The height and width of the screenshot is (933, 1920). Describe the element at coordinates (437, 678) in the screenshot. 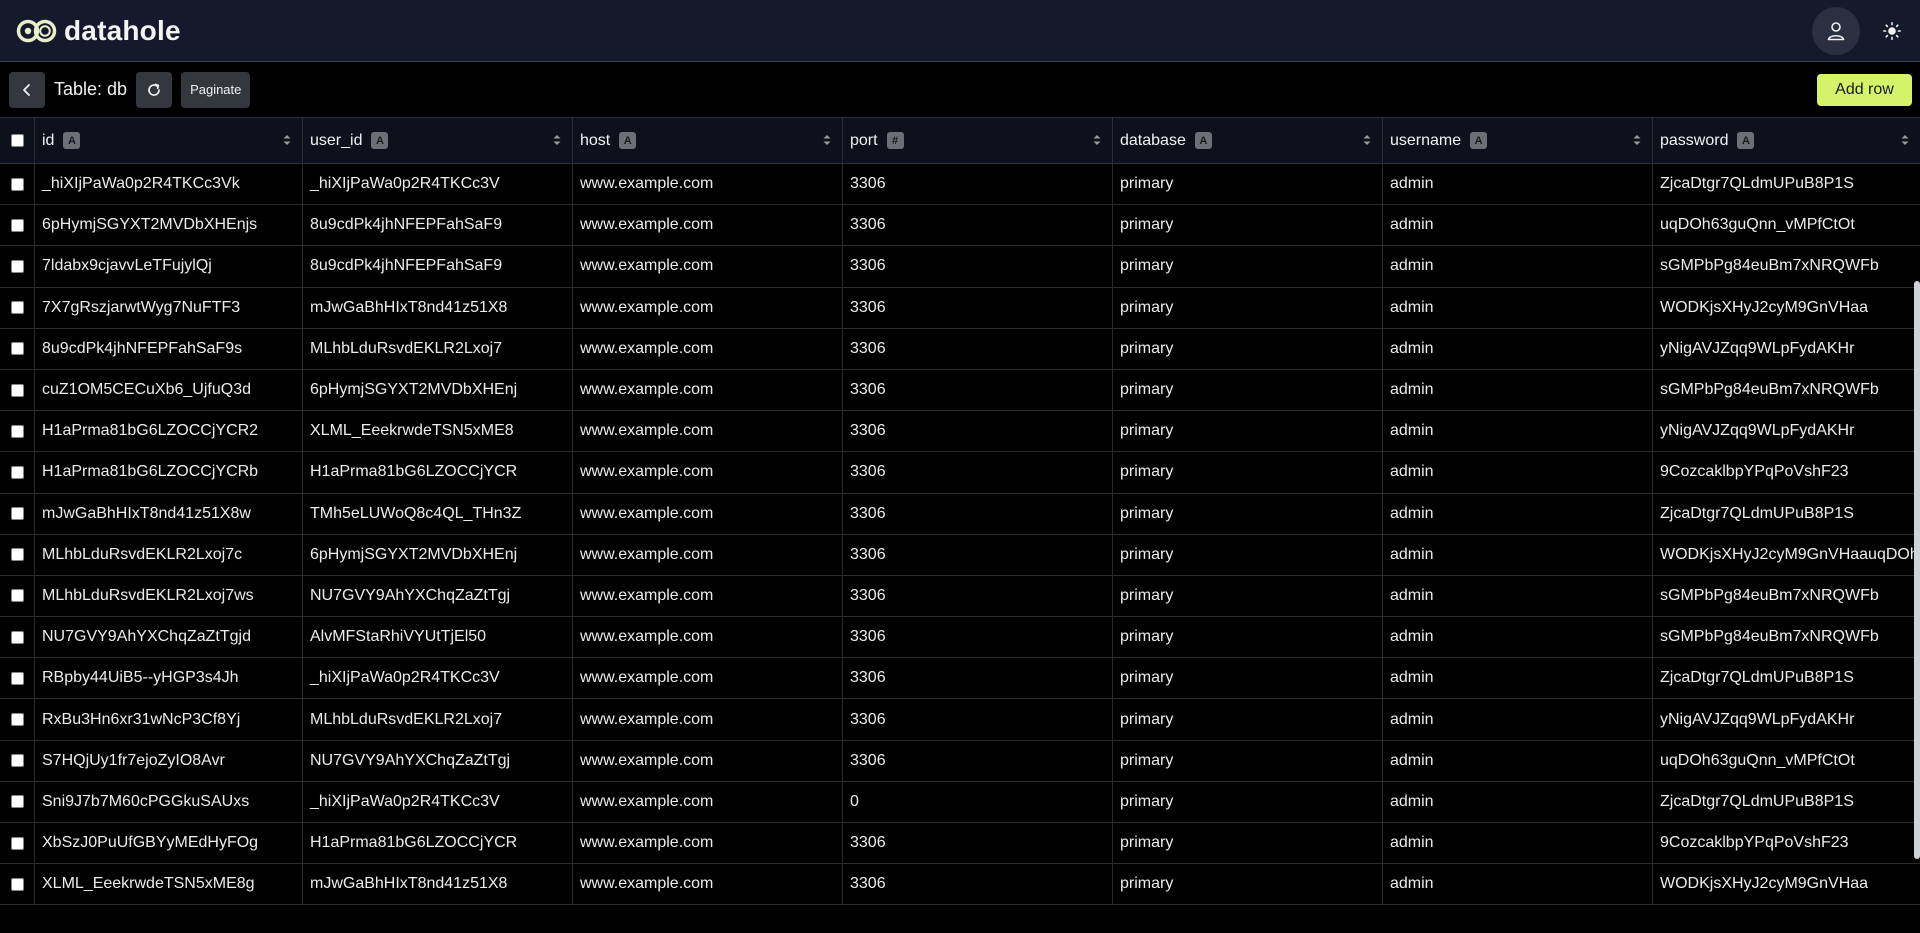

I see `cell-user-id: _hiXIjPaWa0p2R4TKCc3V` at that location.